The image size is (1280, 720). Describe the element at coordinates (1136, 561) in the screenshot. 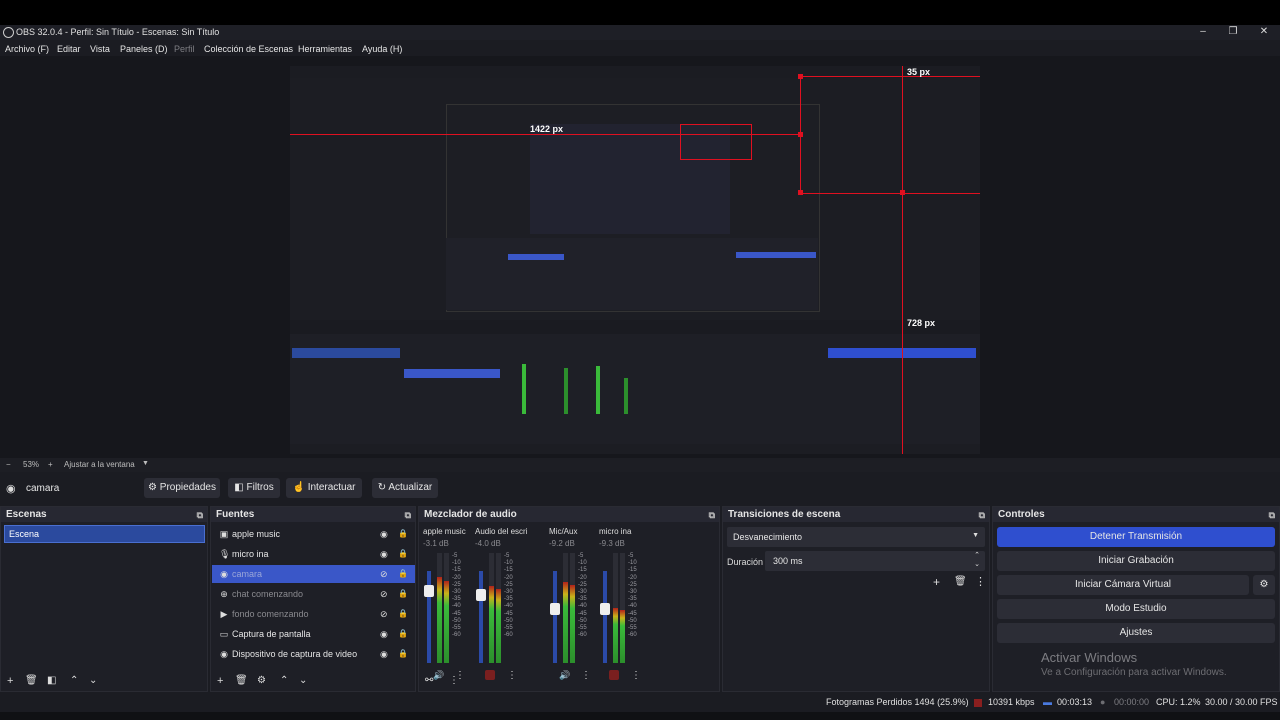

I see `start-recording-button: Iniciar Grabación` at that location.